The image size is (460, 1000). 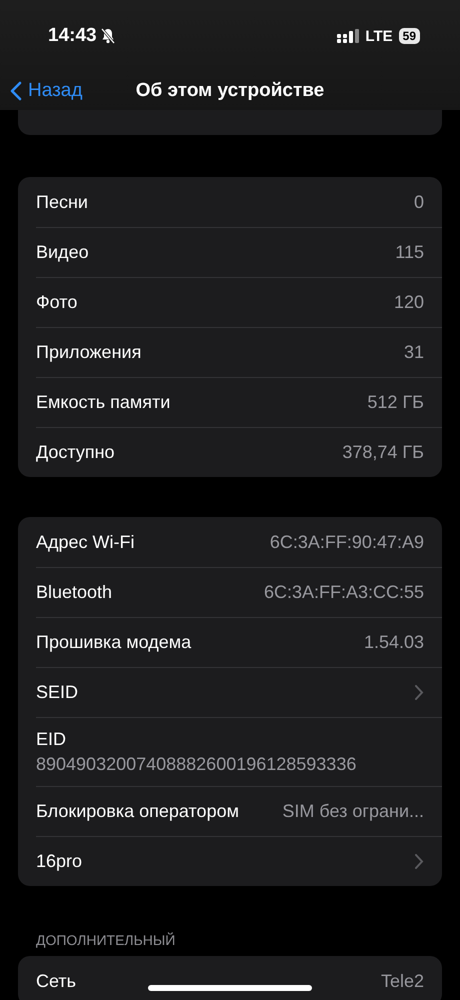 What do you see at coordinates (56, 981) in the screenshot?
I see `row-label: Сеть` at bounding box center [56, 981].